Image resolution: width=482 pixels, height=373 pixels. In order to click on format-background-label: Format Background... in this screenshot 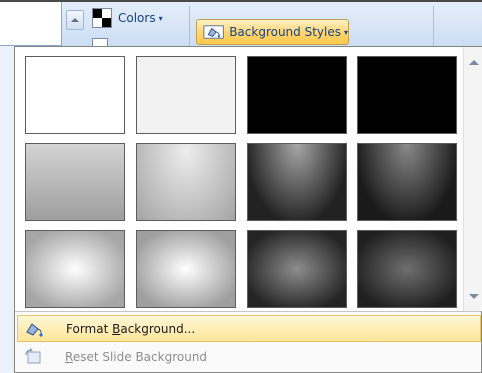, I will do `click(131, 328)`.